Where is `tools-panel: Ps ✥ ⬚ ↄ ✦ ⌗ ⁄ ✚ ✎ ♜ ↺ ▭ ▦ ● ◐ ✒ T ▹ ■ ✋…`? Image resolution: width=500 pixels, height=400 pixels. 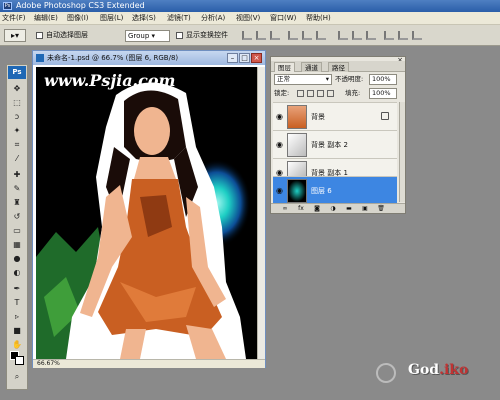 tools-panel: Ps ✥ ⬚ ↄ ✦ ⌗ ⁄ ✚ ✎ ♜ ↺ ▭ ▦ ● ◐ ✒ T ▹ ■ ✋… is located at coordinates (17, 227).